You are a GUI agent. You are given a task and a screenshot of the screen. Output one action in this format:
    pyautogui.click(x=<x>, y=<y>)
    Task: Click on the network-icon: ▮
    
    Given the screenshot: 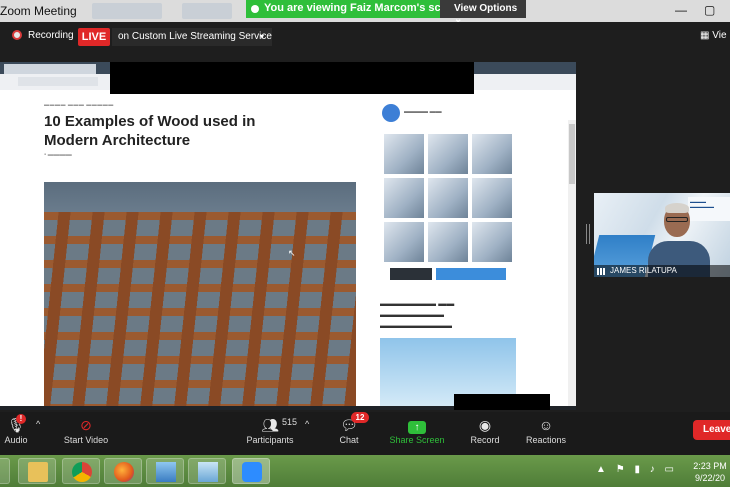 What is the action you would take?
    pyautogui.click(x=637, y=469)
    